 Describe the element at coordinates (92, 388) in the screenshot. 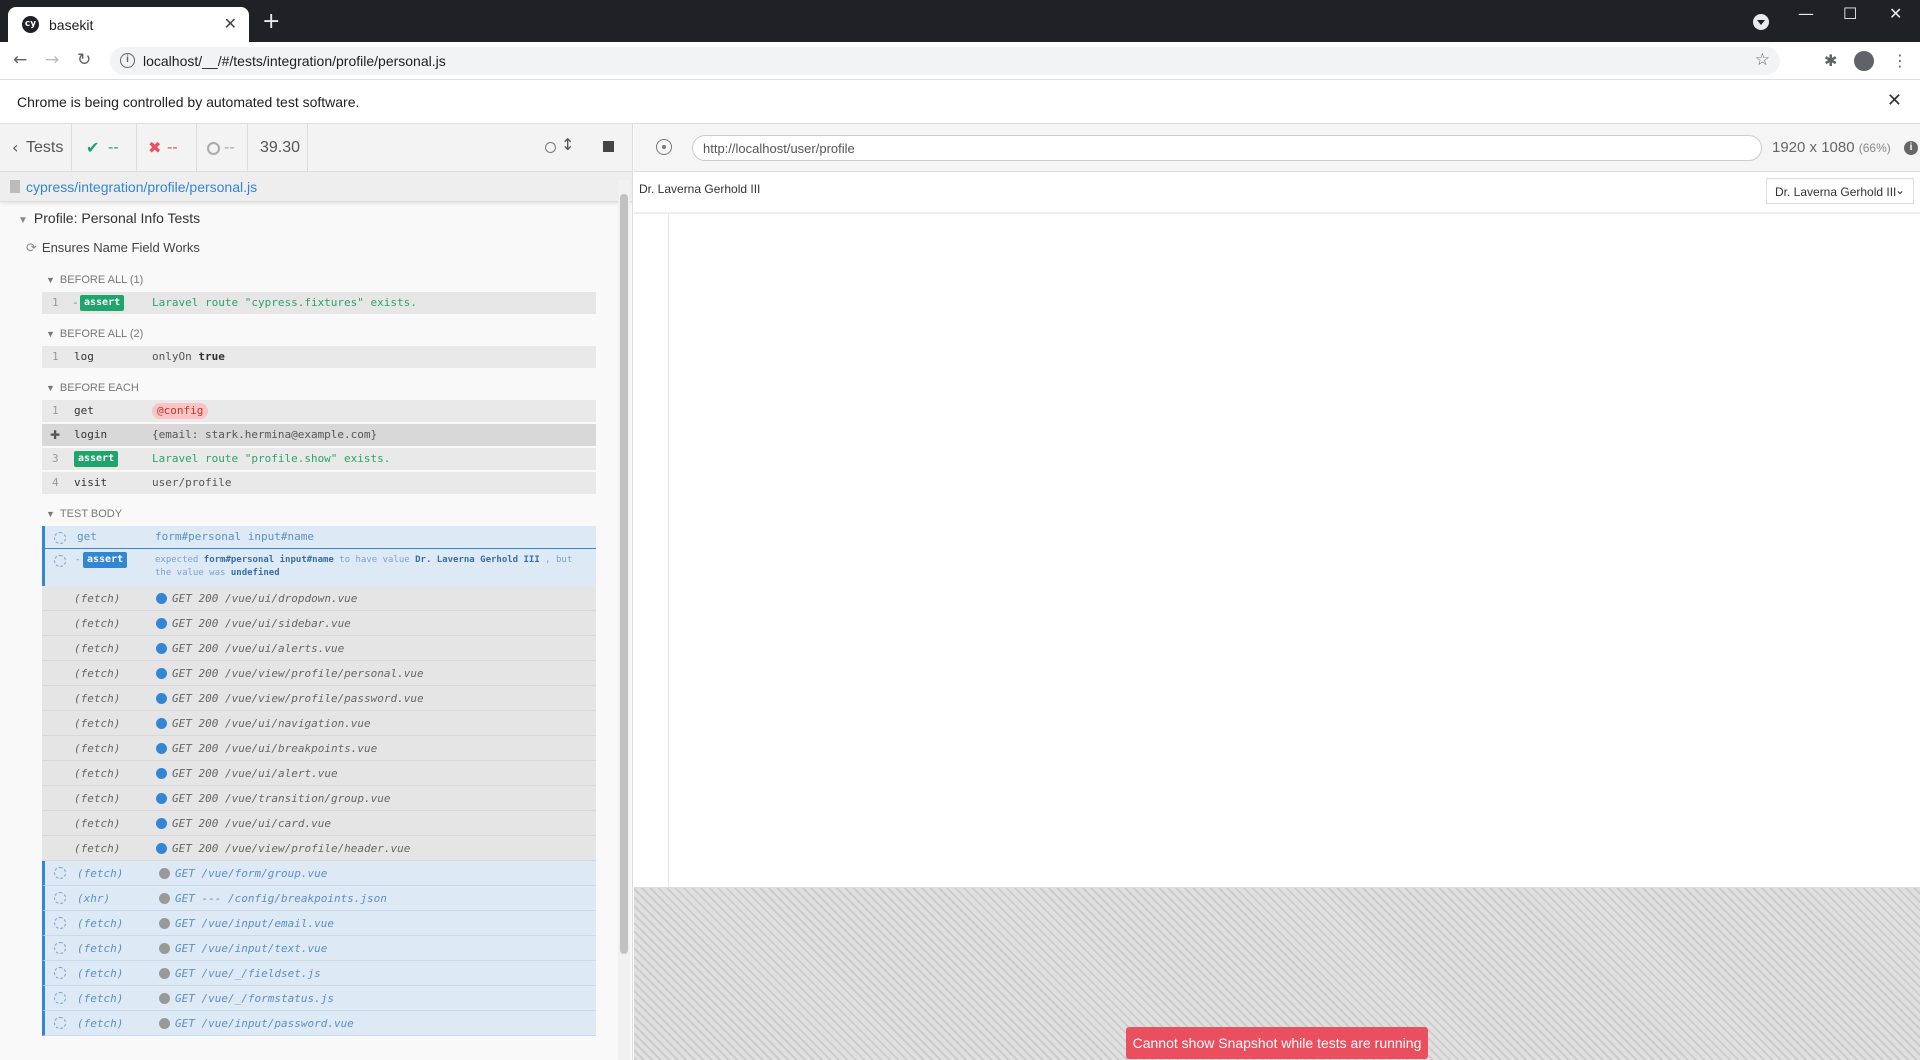

I see `hook-before-each: ▼ BEFORE EACH` at that location.